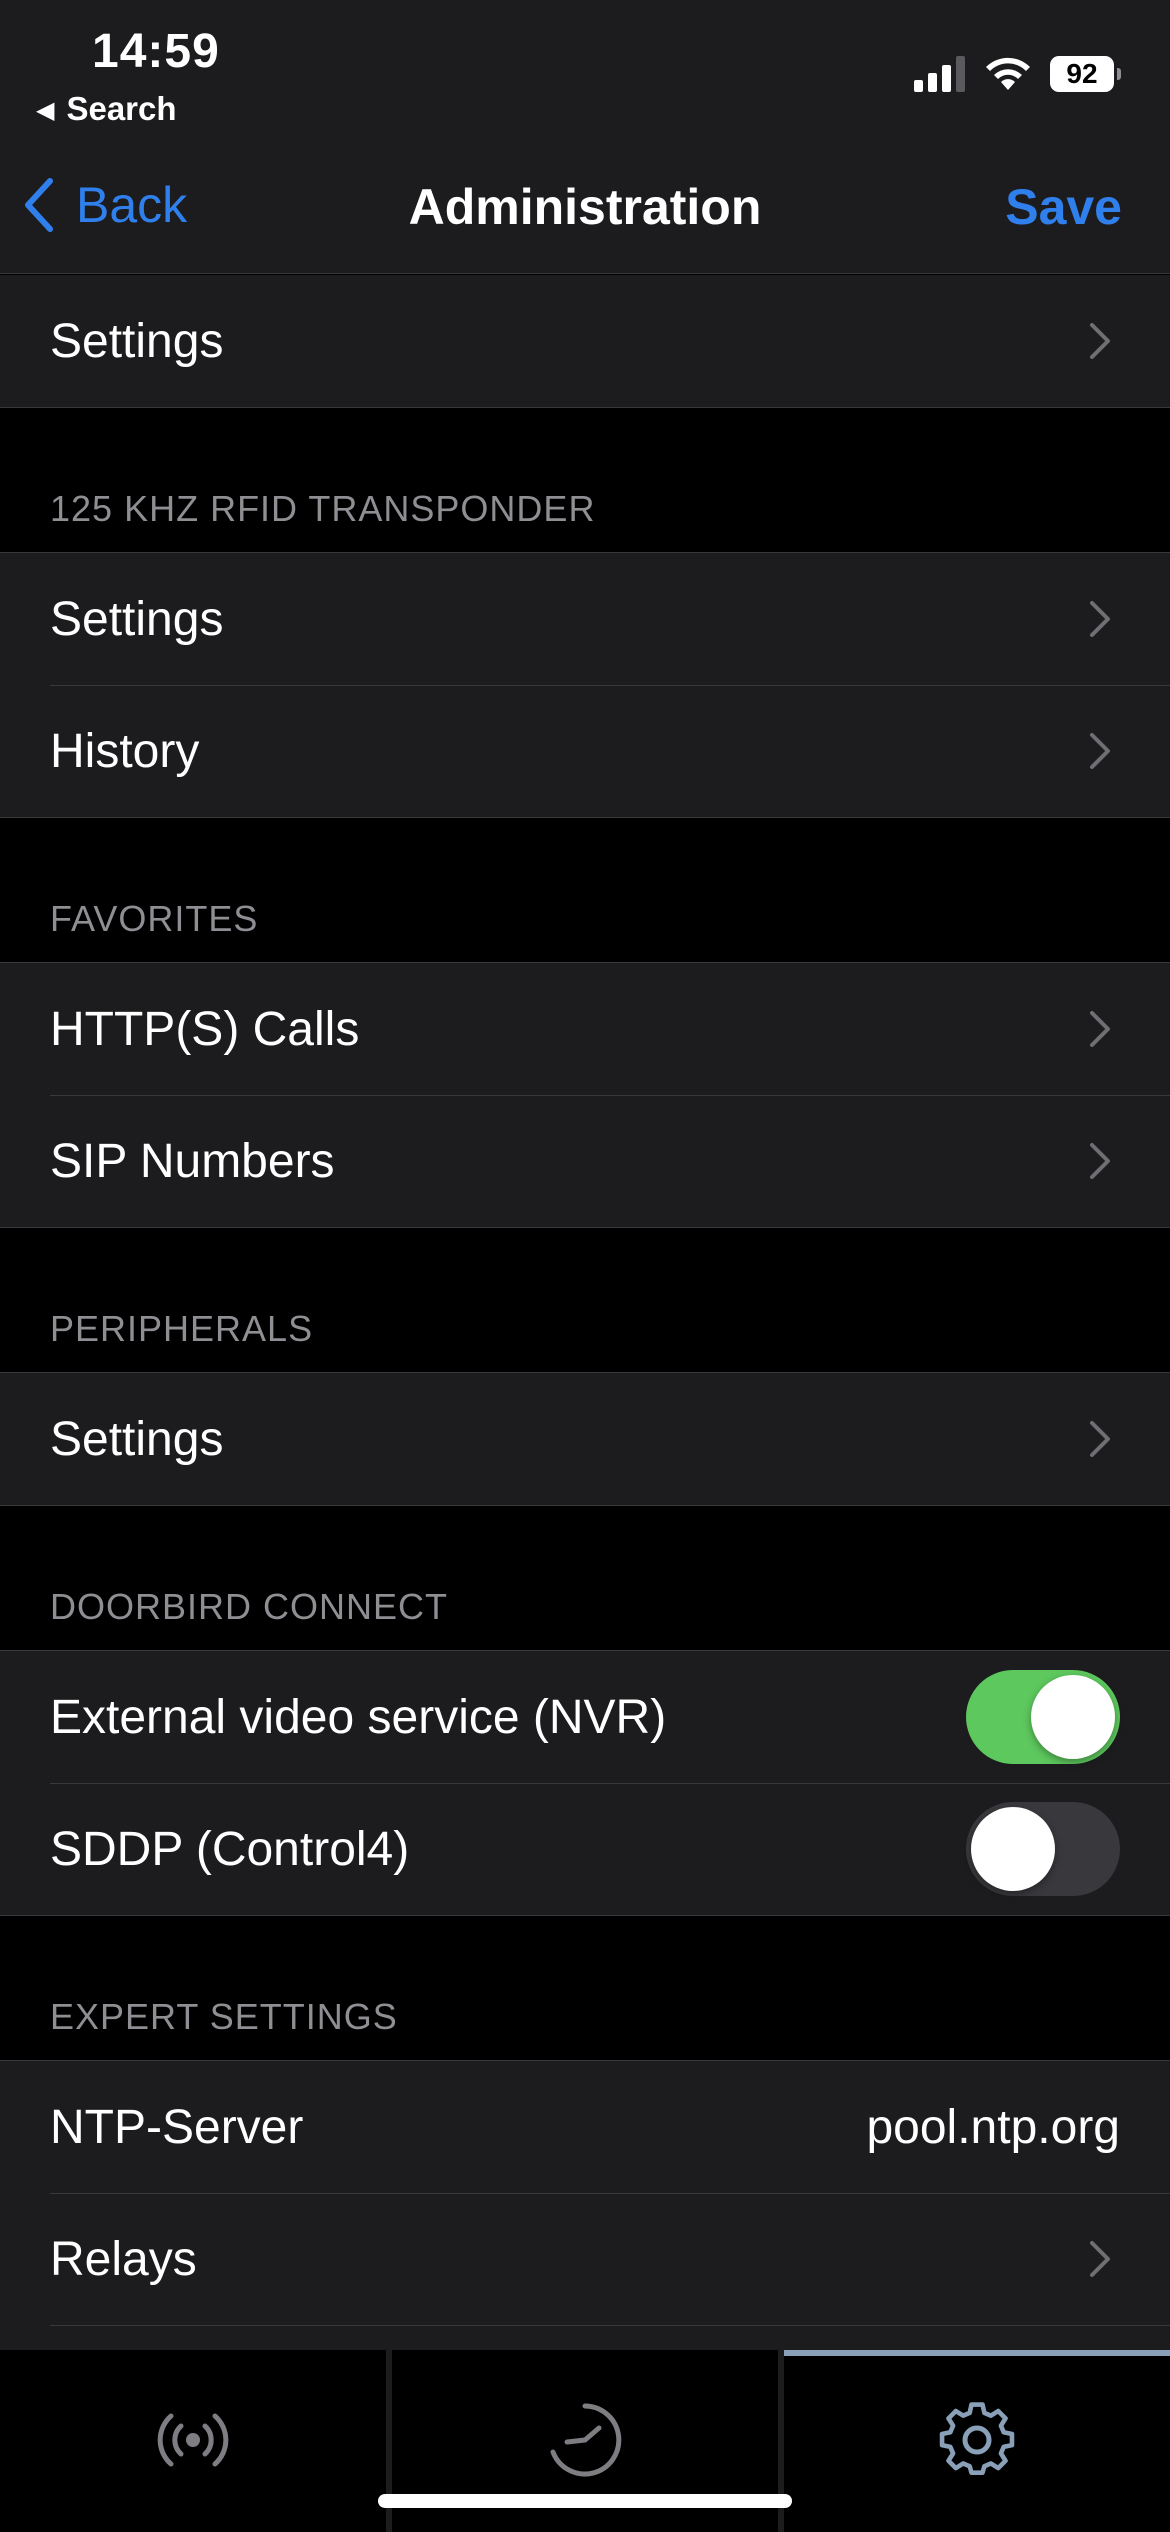  What do you see at coordinates (585, 2337) in the screenshot?
I see `list-item-partial` at bounding box center [585, 2337].